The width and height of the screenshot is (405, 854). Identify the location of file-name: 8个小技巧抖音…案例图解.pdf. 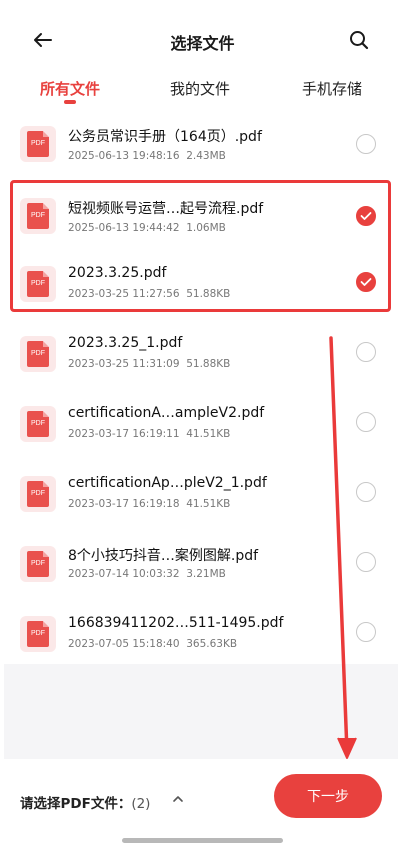
(163, 556).